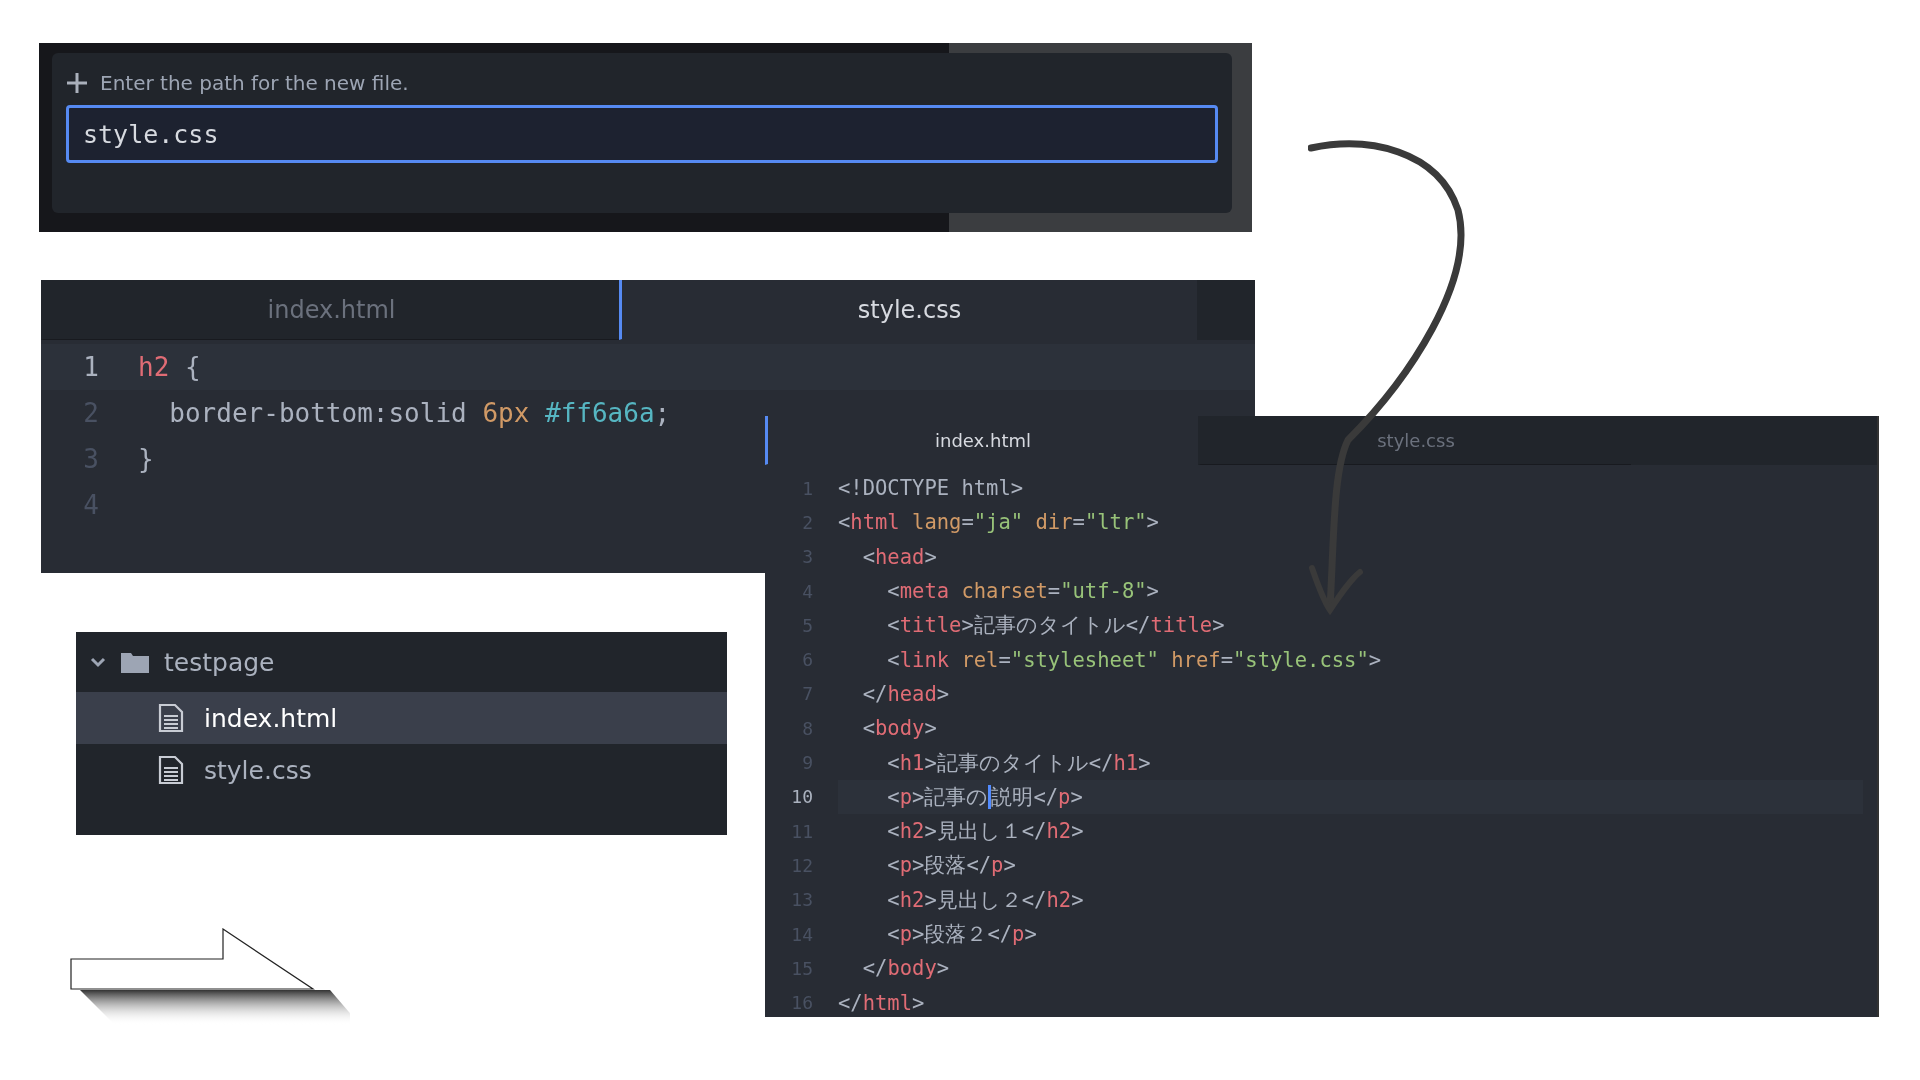 This screenshot has width=1920, height=1080. Describe the element at coordinates (905, 693) in the screenshot. I see `code-line: </head>` at that location.